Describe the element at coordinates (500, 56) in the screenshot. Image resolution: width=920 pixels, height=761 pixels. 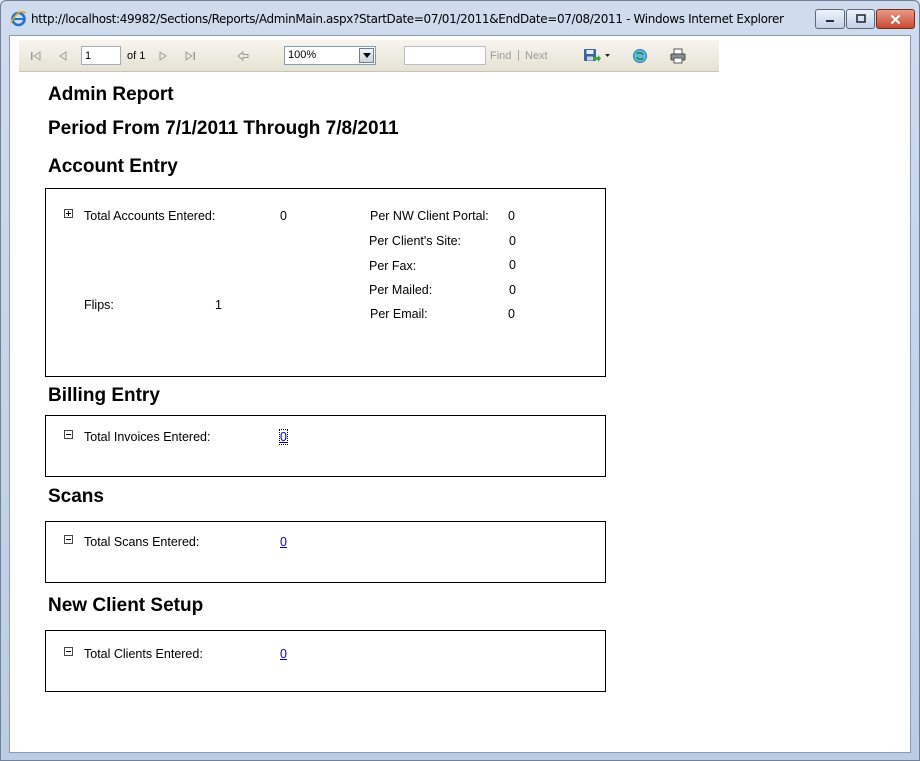
I see `find-link: Find` at that location.